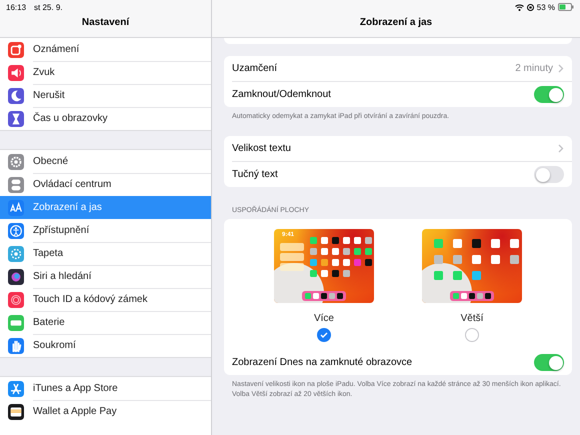  What do you see at coordinates (105, 72) in the screenshot?
I see `sidebar-item: Zvuk` at bounding box center [105, 72].